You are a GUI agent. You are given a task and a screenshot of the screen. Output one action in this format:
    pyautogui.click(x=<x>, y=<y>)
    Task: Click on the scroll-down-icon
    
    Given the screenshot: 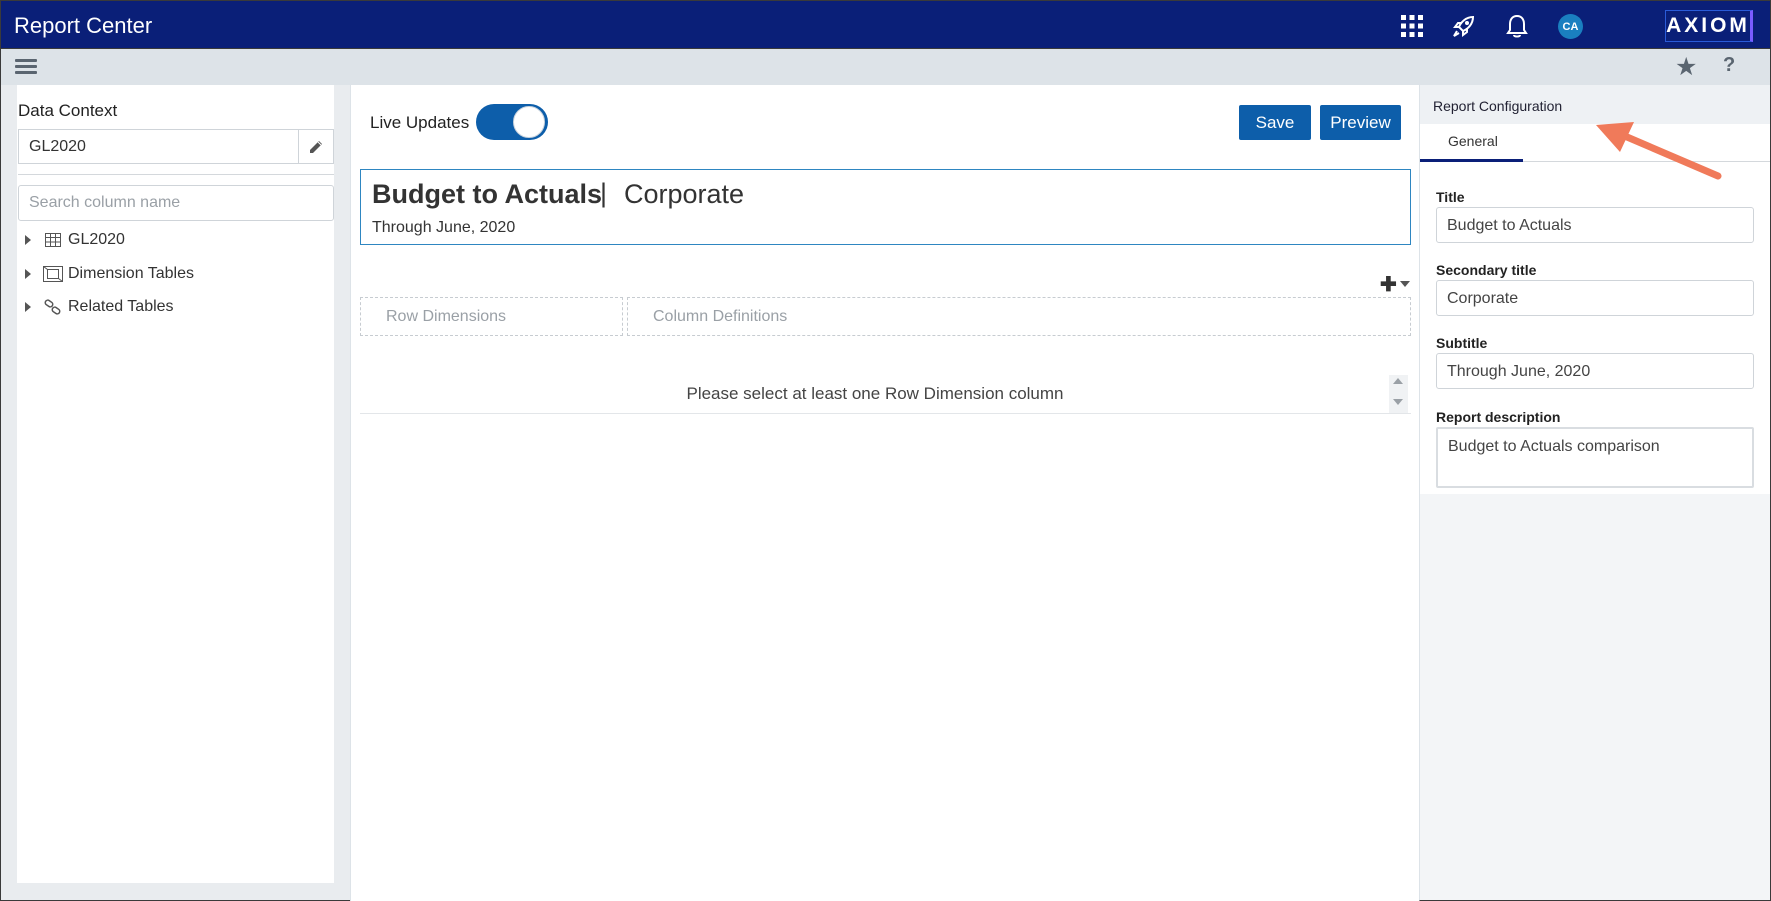 What is the action you would take?
    pyautogui.click(x=1398, y=402)
    